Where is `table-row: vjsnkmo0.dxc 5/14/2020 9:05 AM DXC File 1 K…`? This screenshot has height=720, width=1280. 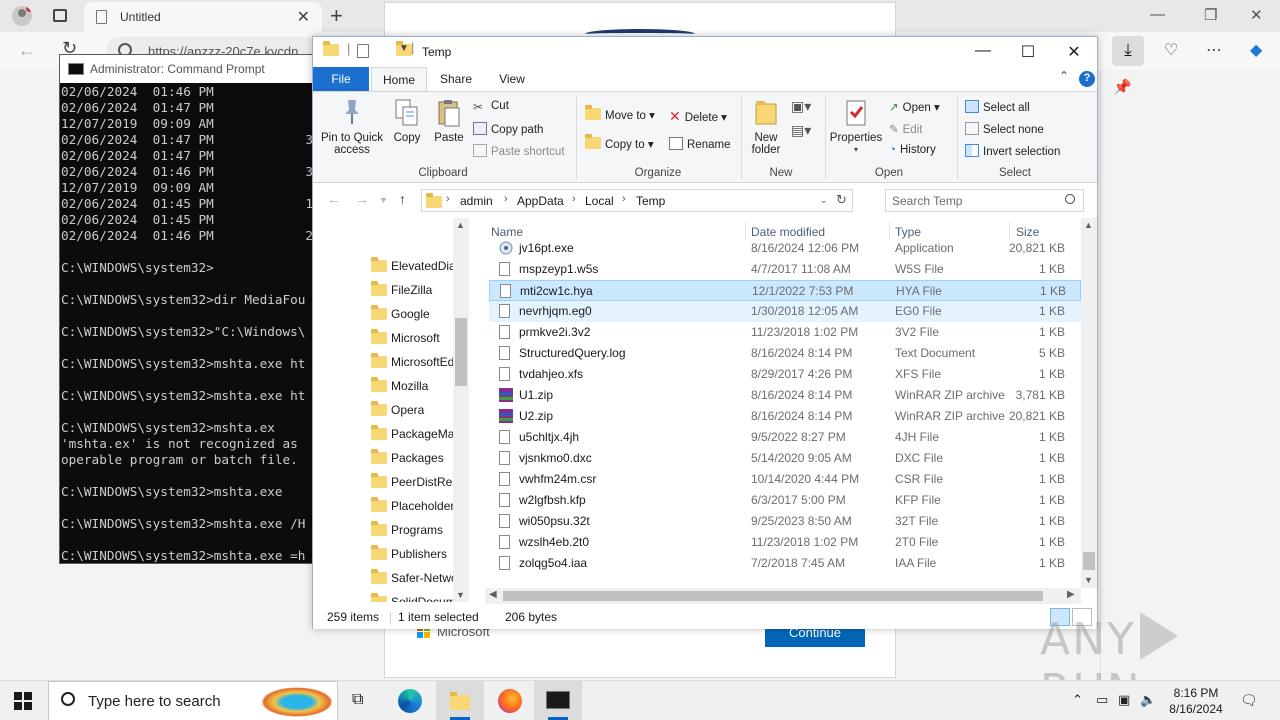
table-row: vjsnkmo0.dxc 5/14/2020 9:05 AM DXC File 1 K… is located at coordinates (785, 458).